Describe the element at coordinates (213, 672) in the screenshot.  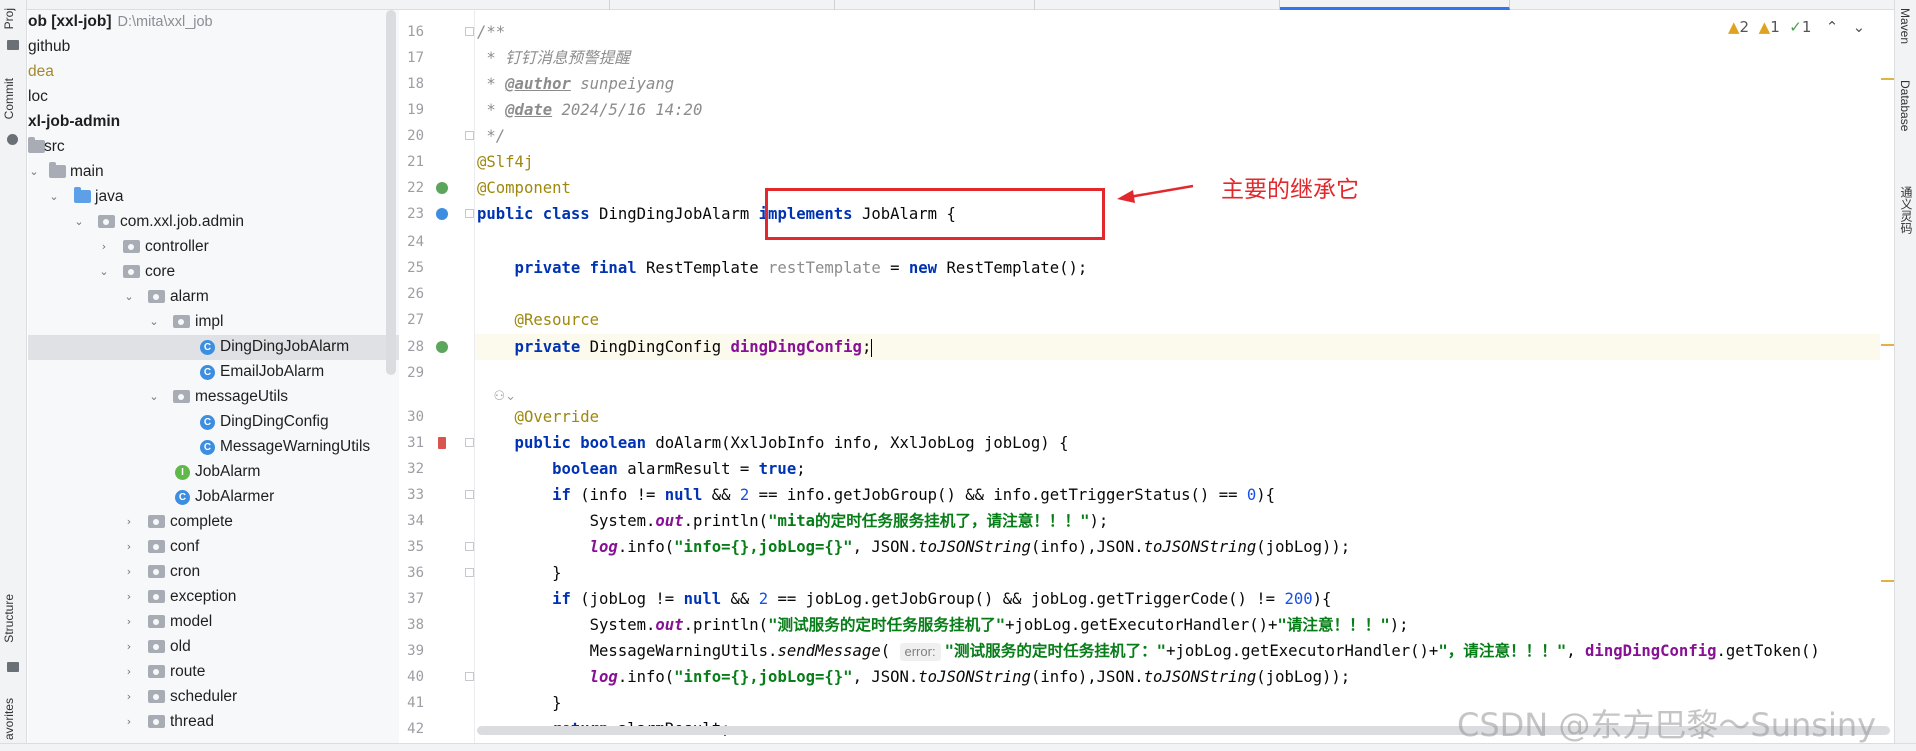
I see `tree-item-route: › route` at that location.